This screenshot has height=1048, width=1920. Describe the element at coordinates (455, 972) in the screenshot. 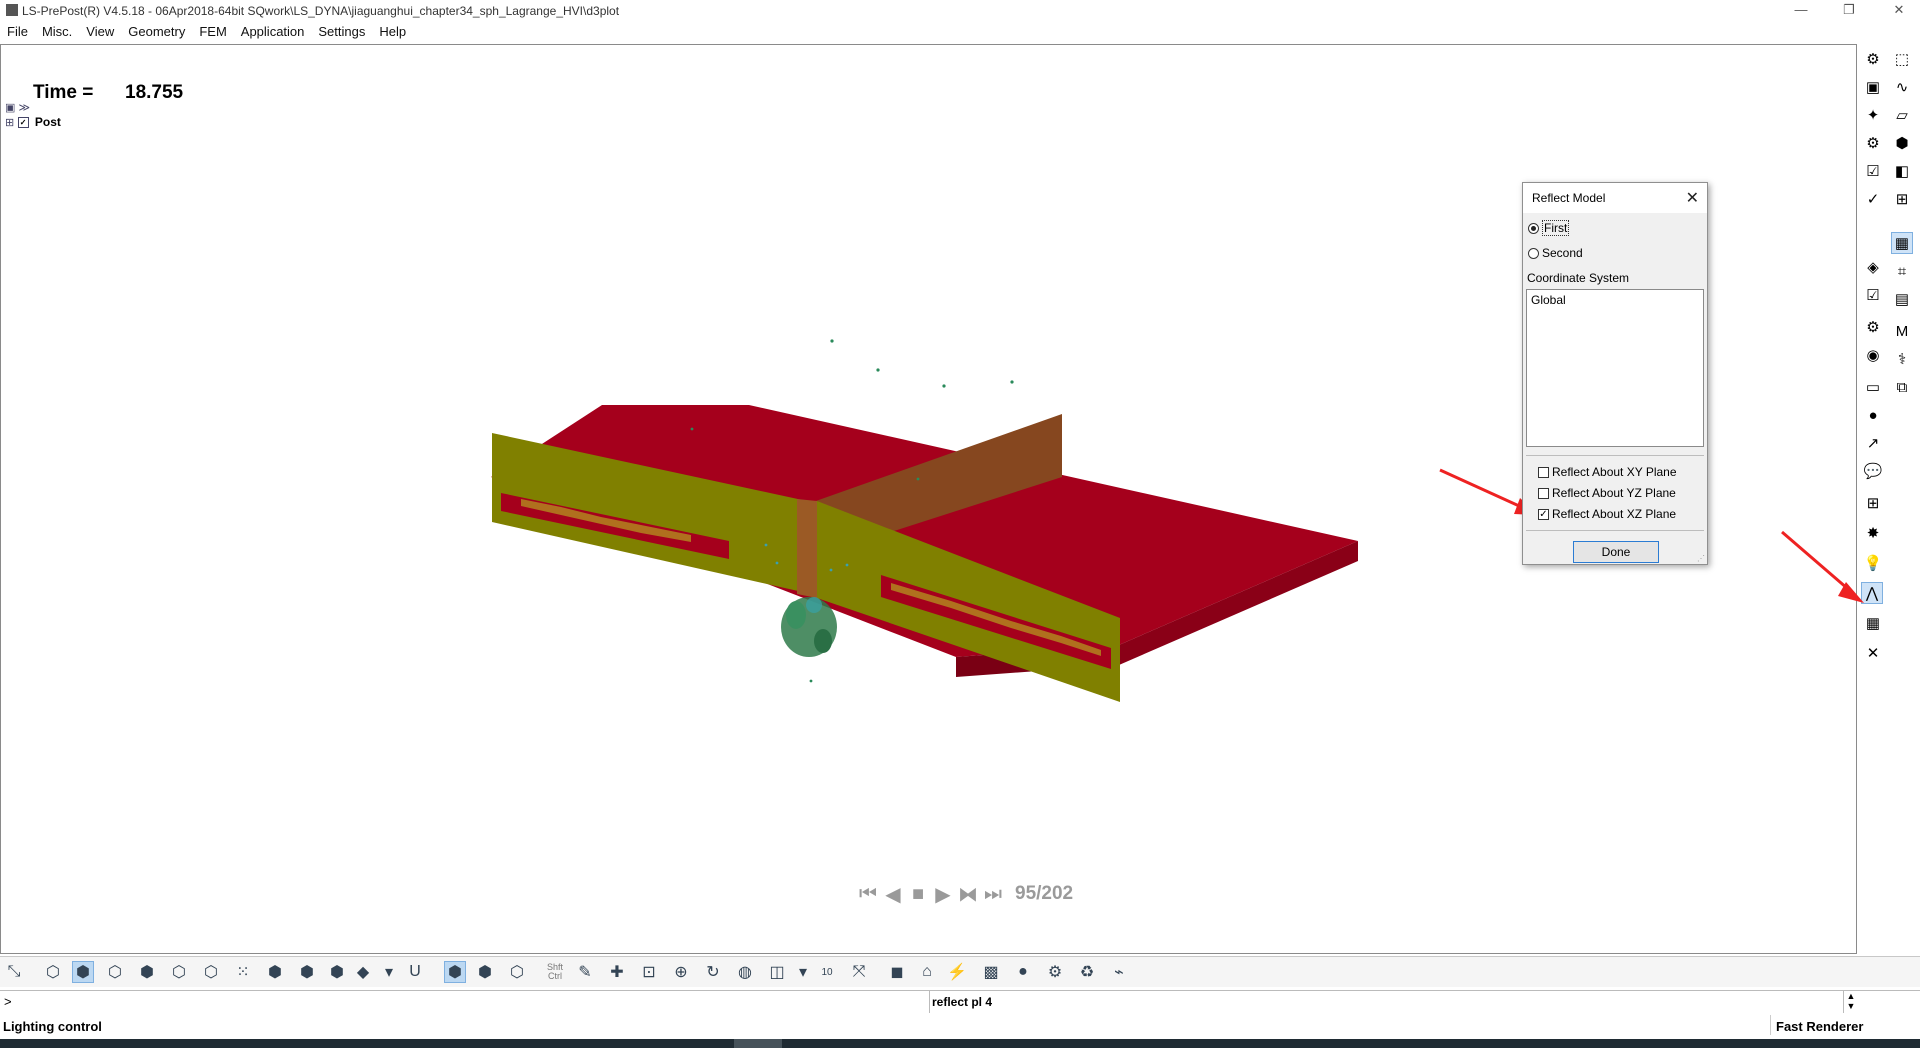

I see `cube-view-icon: ⬢` at that location.